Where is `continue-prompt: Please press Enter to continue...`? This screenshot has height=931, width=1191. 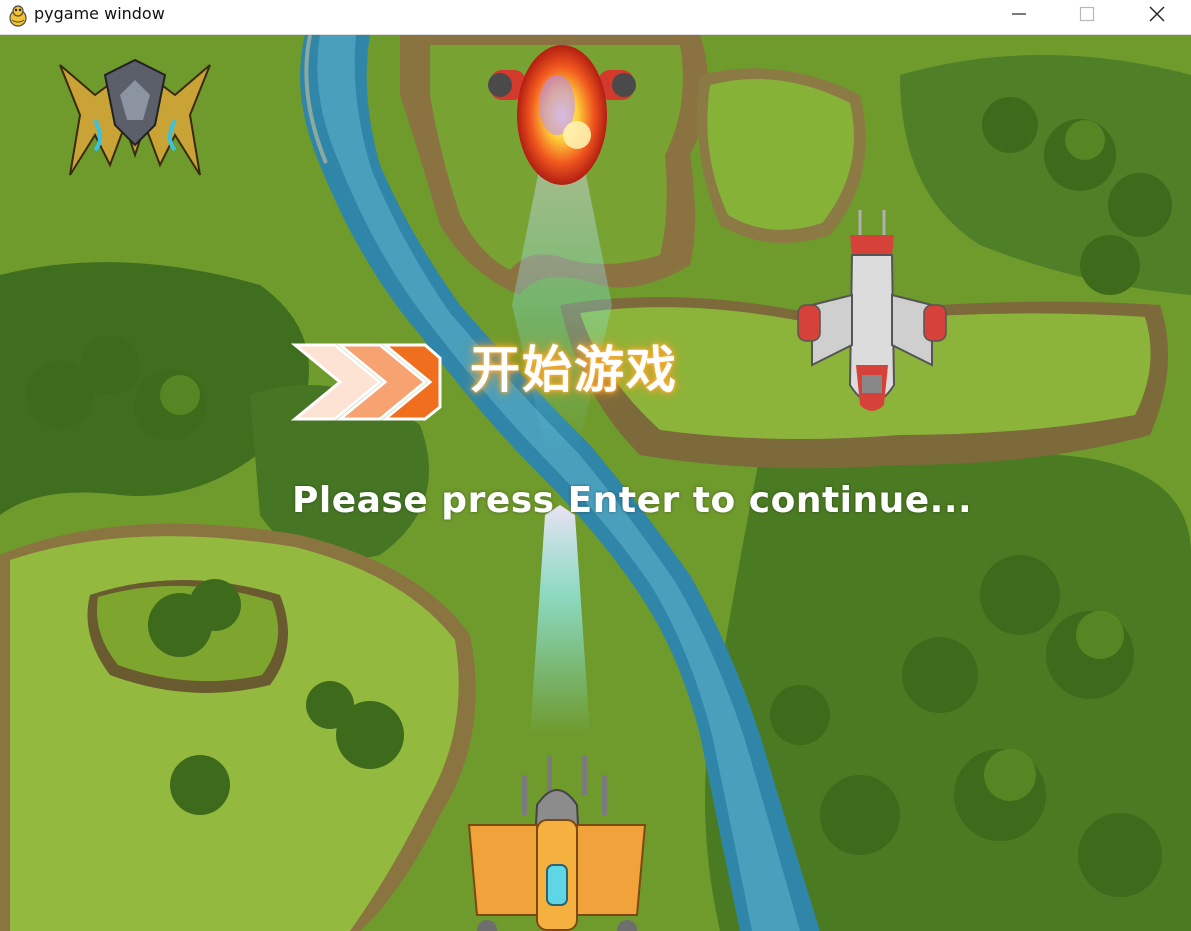 continue-prompt: Please press Enter to continue... is located at coordinates (632, 500).